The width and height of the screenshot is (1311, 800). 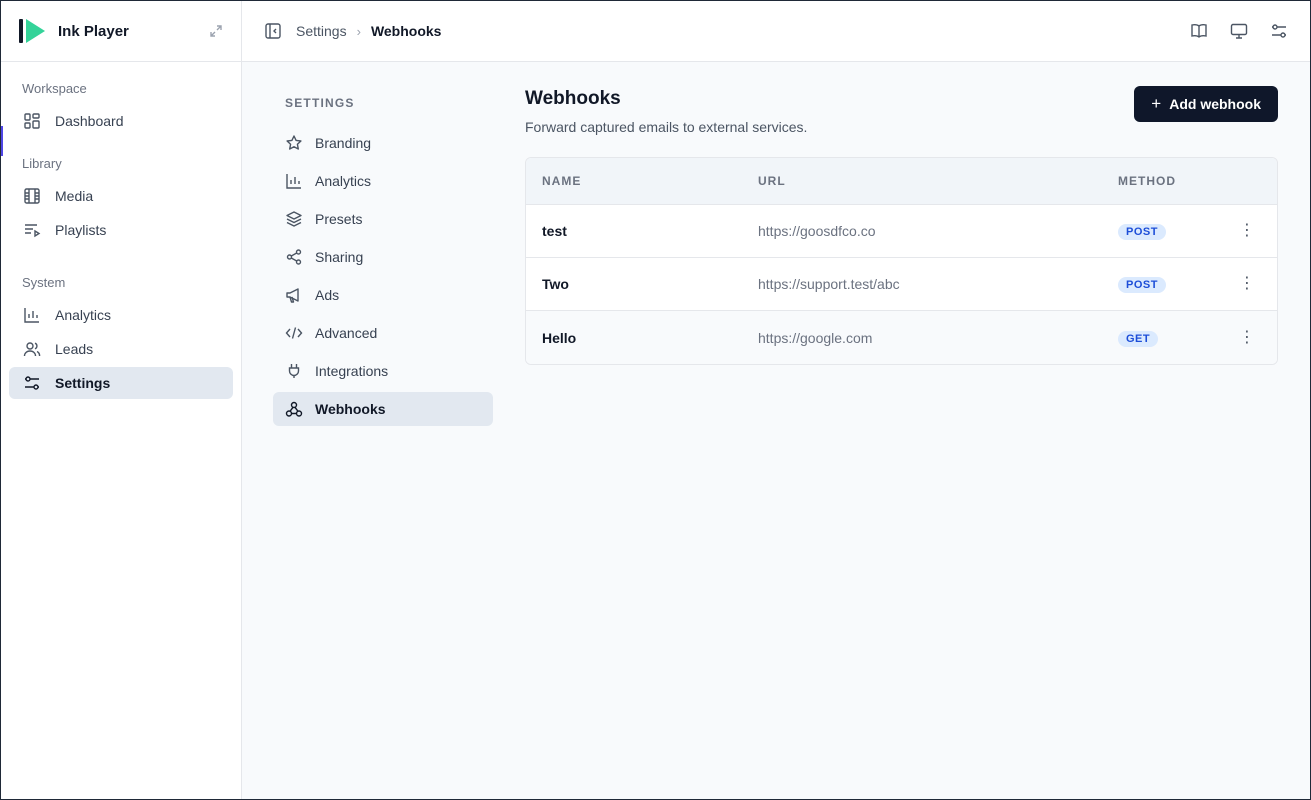 What do you see at coordinates (83, 383) in the screenshot?
I see `sidebar-item-label: Settings` at bounding box center [83, 383].